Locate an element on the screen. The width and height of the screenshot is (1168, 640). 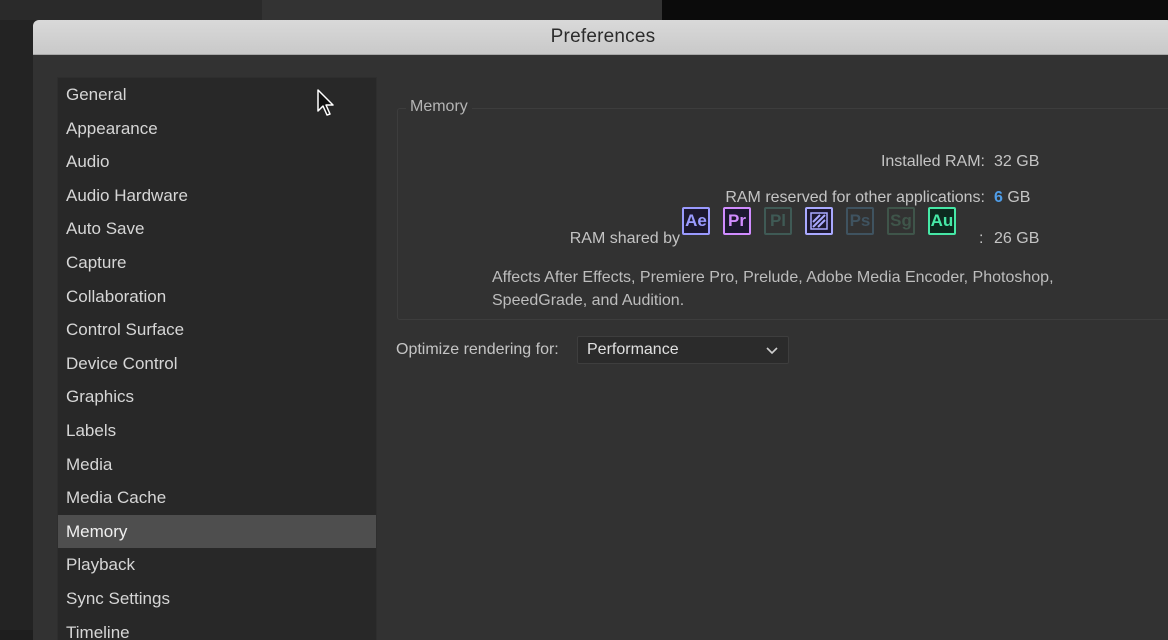
sidebar-item-timeline: Timeline is located at coordinates (217, 628).